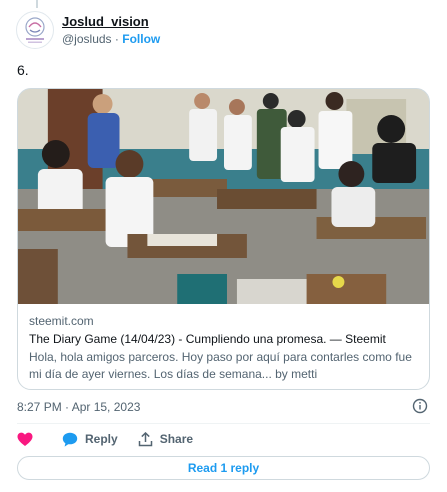  I want to click on tweet-timestamp: 8:27 PM · Apr 15, 2023, so click(78, 407).